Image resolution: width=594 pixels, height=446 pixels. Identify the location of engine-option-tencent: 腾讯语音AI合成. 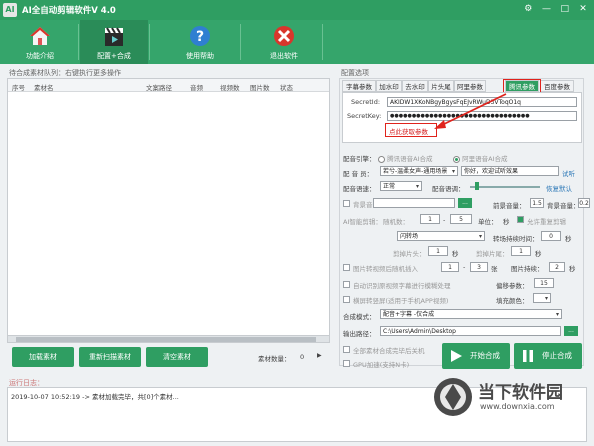
(405, 158).